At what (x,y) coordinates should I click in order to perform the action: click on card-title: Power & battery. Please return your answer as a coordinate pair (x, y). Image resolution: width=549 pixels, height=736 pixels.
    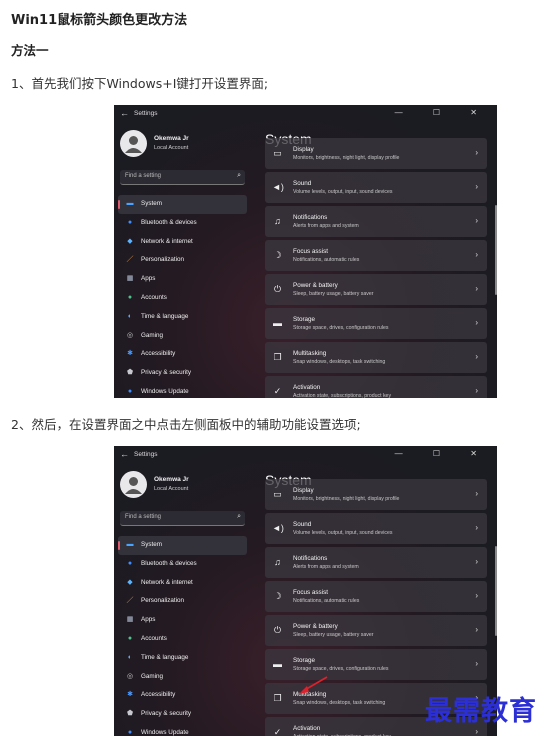
    Looking at the image, I should click on (315, 285).